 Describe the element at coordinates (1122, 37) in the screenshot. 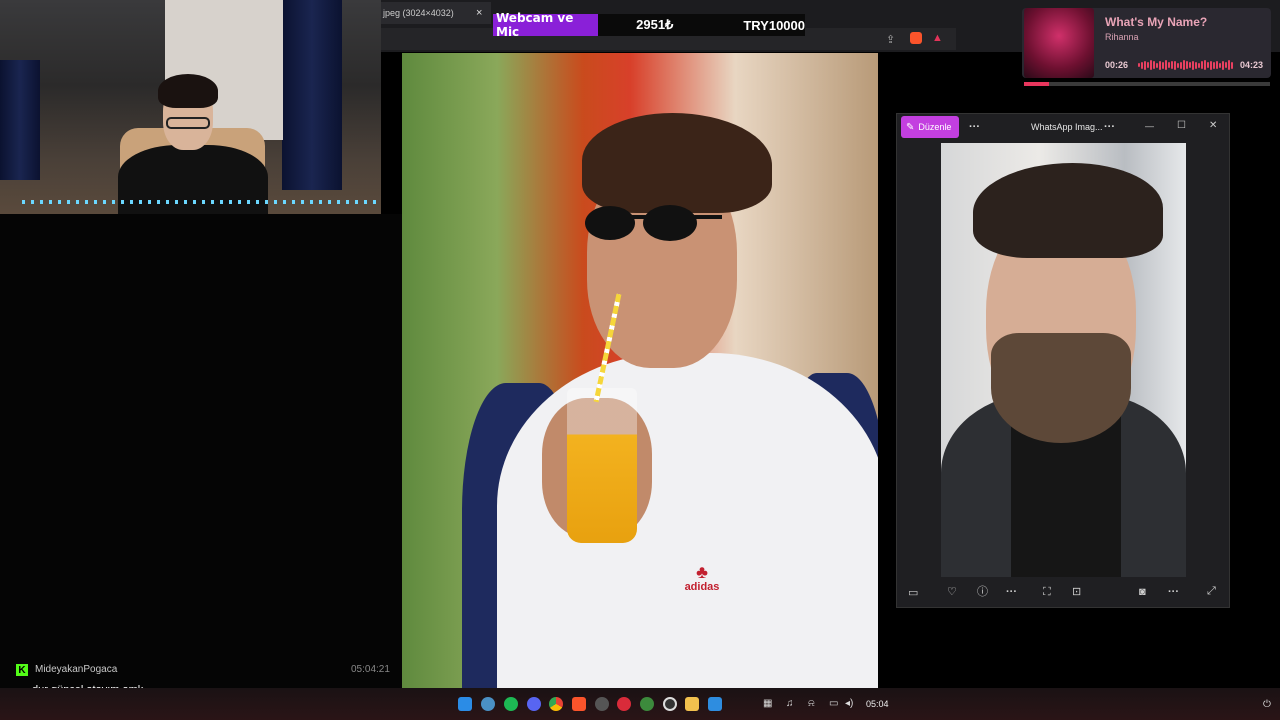

I see `track-artist: Rihanna` at that location.